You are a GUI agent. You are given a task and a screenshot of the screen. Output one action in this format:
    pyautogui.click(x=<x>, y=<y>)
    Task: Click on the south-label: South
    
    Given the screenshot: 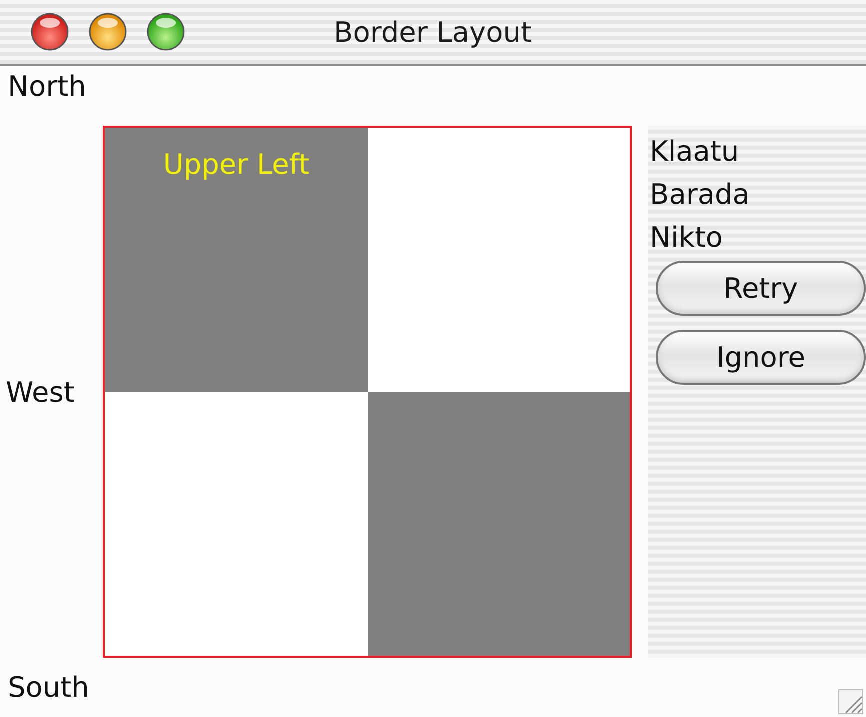 What is the action you would take?
    pyautogui.click(x=49, y=687)
    